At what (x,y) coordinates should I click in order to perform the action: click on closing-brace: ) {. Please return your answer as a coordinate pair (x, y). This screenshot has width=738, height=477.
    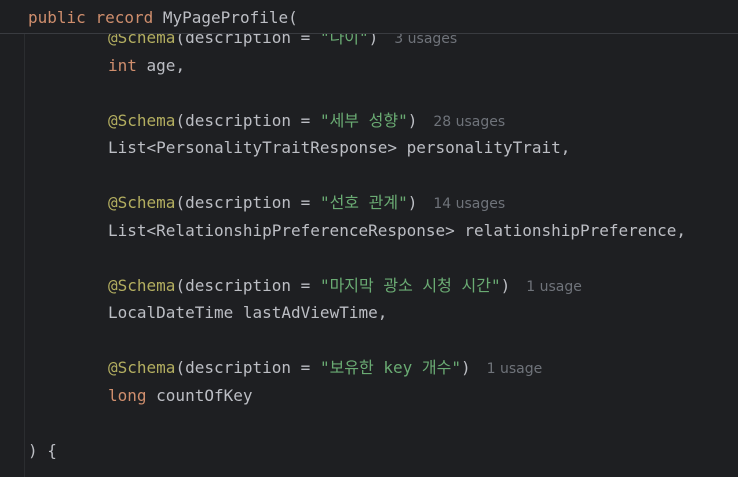
    Looking at the image, I should click on (42, 450).